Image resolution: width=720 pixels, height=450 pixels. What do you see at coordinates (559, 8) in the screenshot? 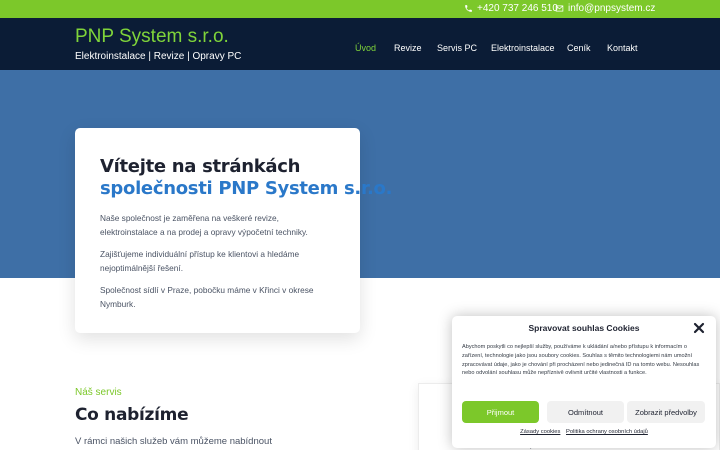
I see `envelope-icon` at bounding box center [559, 8].